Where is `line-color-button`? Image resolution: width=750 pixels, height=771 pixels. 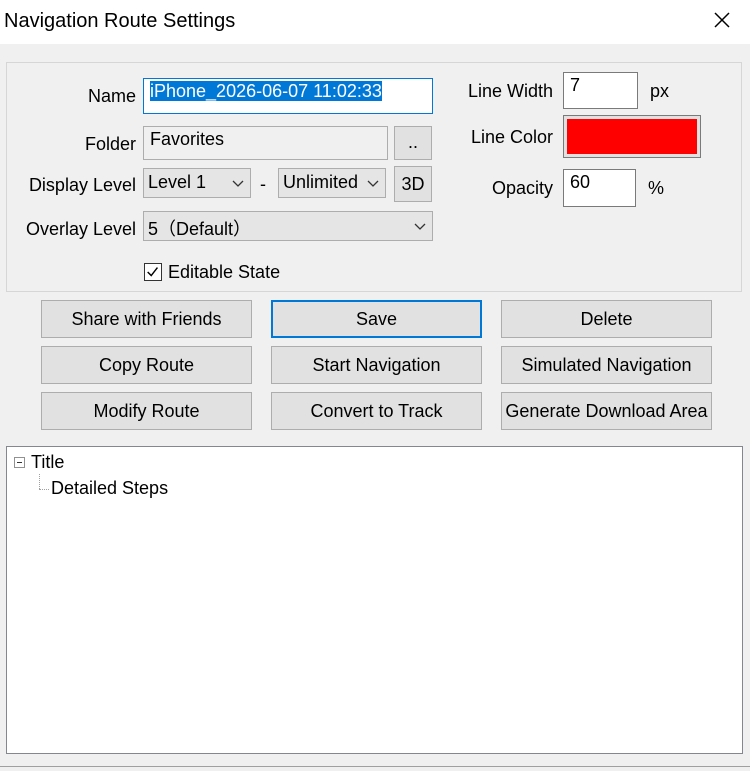
line-color-button is located at coordinates (632, 136).